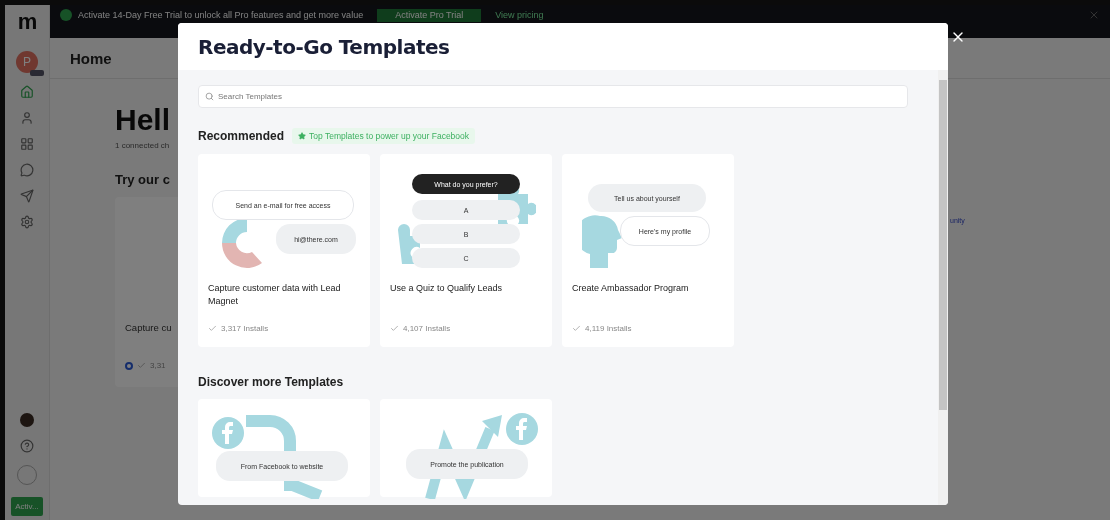 The width and height of the screenshot is (1110, 520). What do you see at coordinates (446, 288) in the screenshot?
I see `card-title: Use a Quiz to Qualify Leads` at bounding box center [446, 288].